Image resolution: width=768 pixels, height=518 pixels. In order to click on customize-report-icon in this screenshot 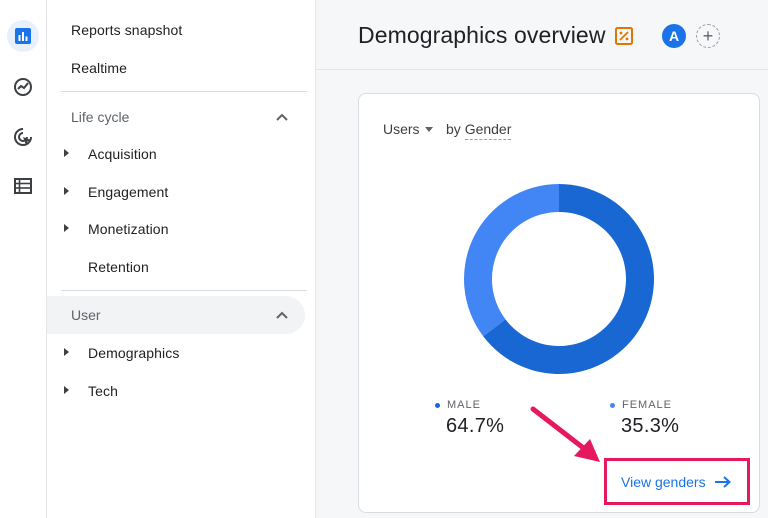, I will do `click(624, 36)`.